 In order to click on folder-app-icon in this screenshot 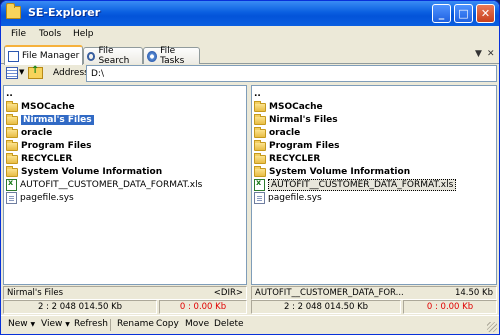, I will do `click(13, 11)`.